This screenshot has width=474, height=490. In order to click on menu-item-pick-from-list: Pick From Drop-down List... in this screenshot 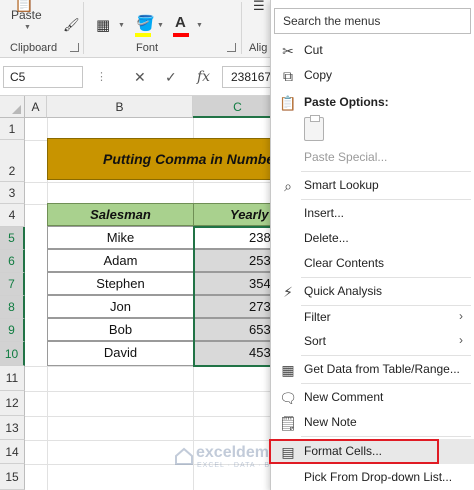, I will do `click(372, 477)`.